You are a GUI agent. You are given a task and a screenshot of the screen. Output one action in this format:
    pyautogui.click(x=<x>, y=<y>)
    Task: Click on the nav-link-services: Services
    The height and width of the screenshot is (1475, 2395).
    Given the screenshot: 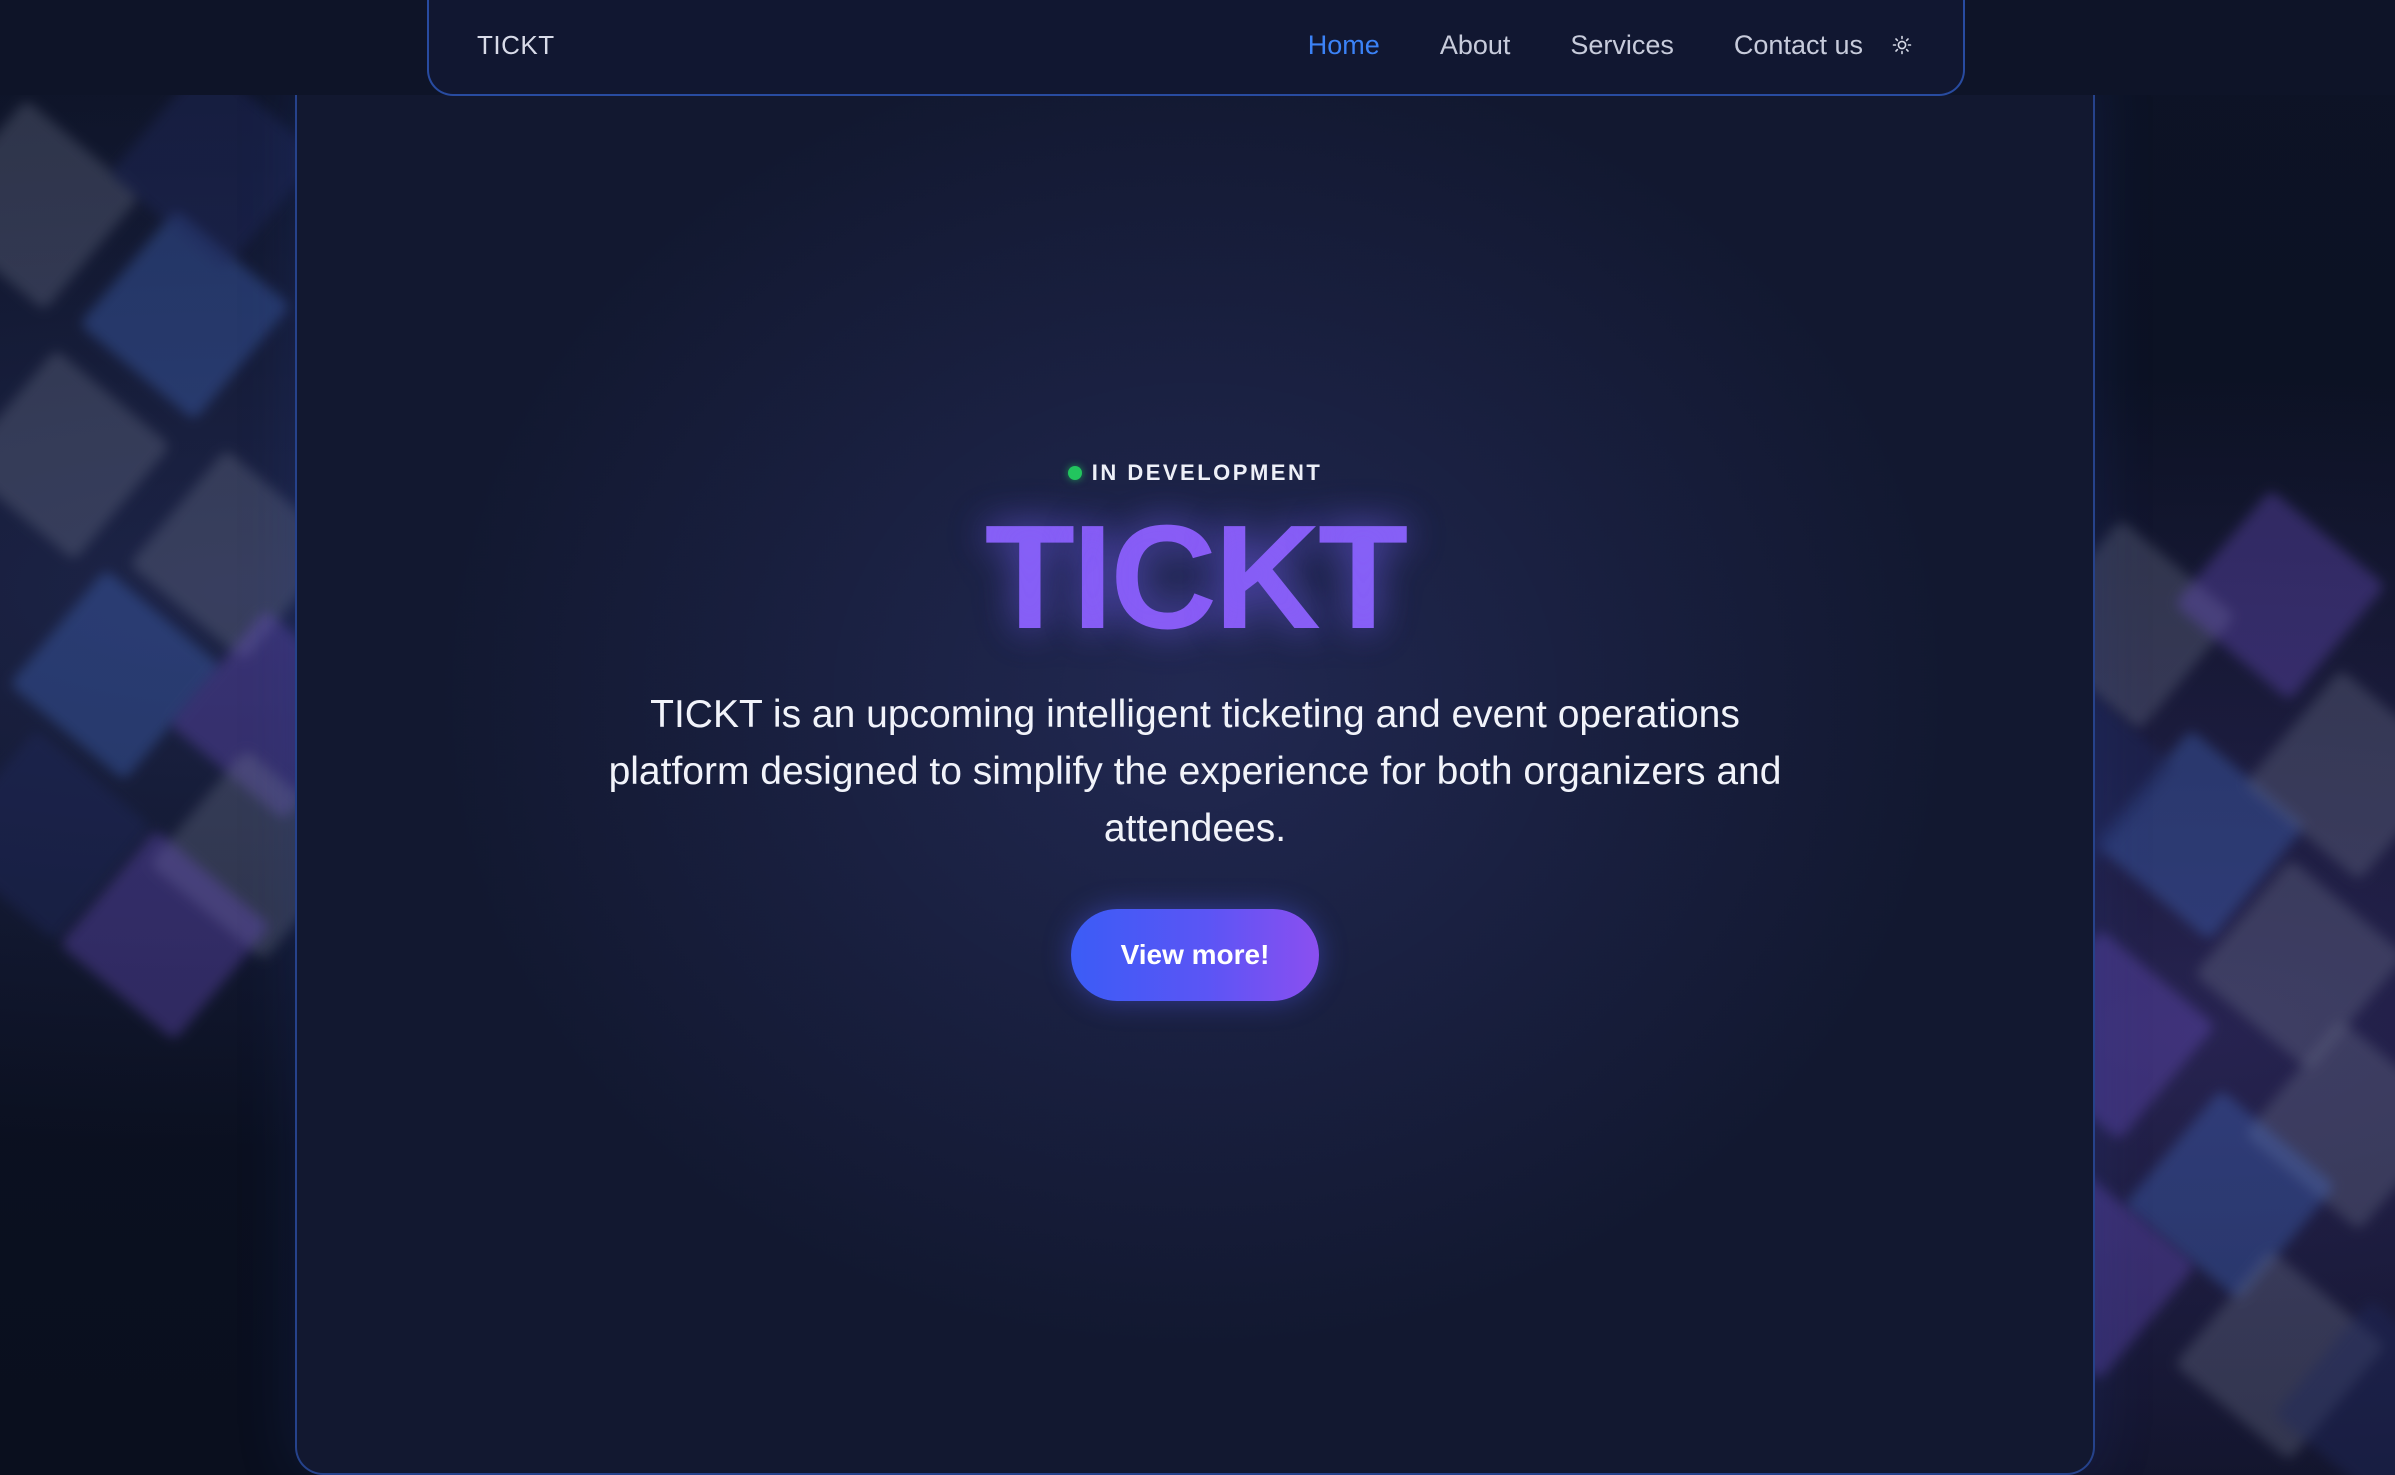 What is the action you would take?
    pyautogui.click(x=1622, y=45)
    